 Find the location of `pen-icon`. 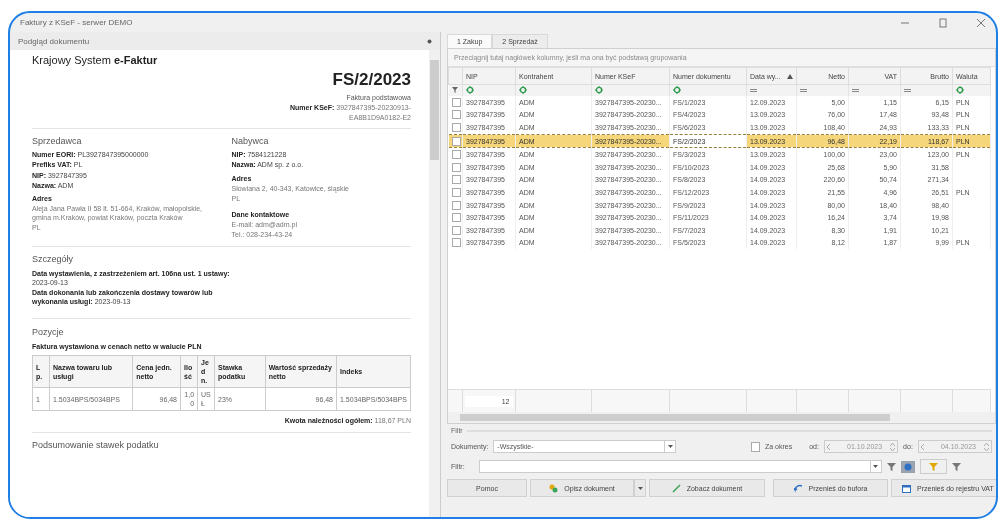

pen-icon is located at coordinates (676, 488).